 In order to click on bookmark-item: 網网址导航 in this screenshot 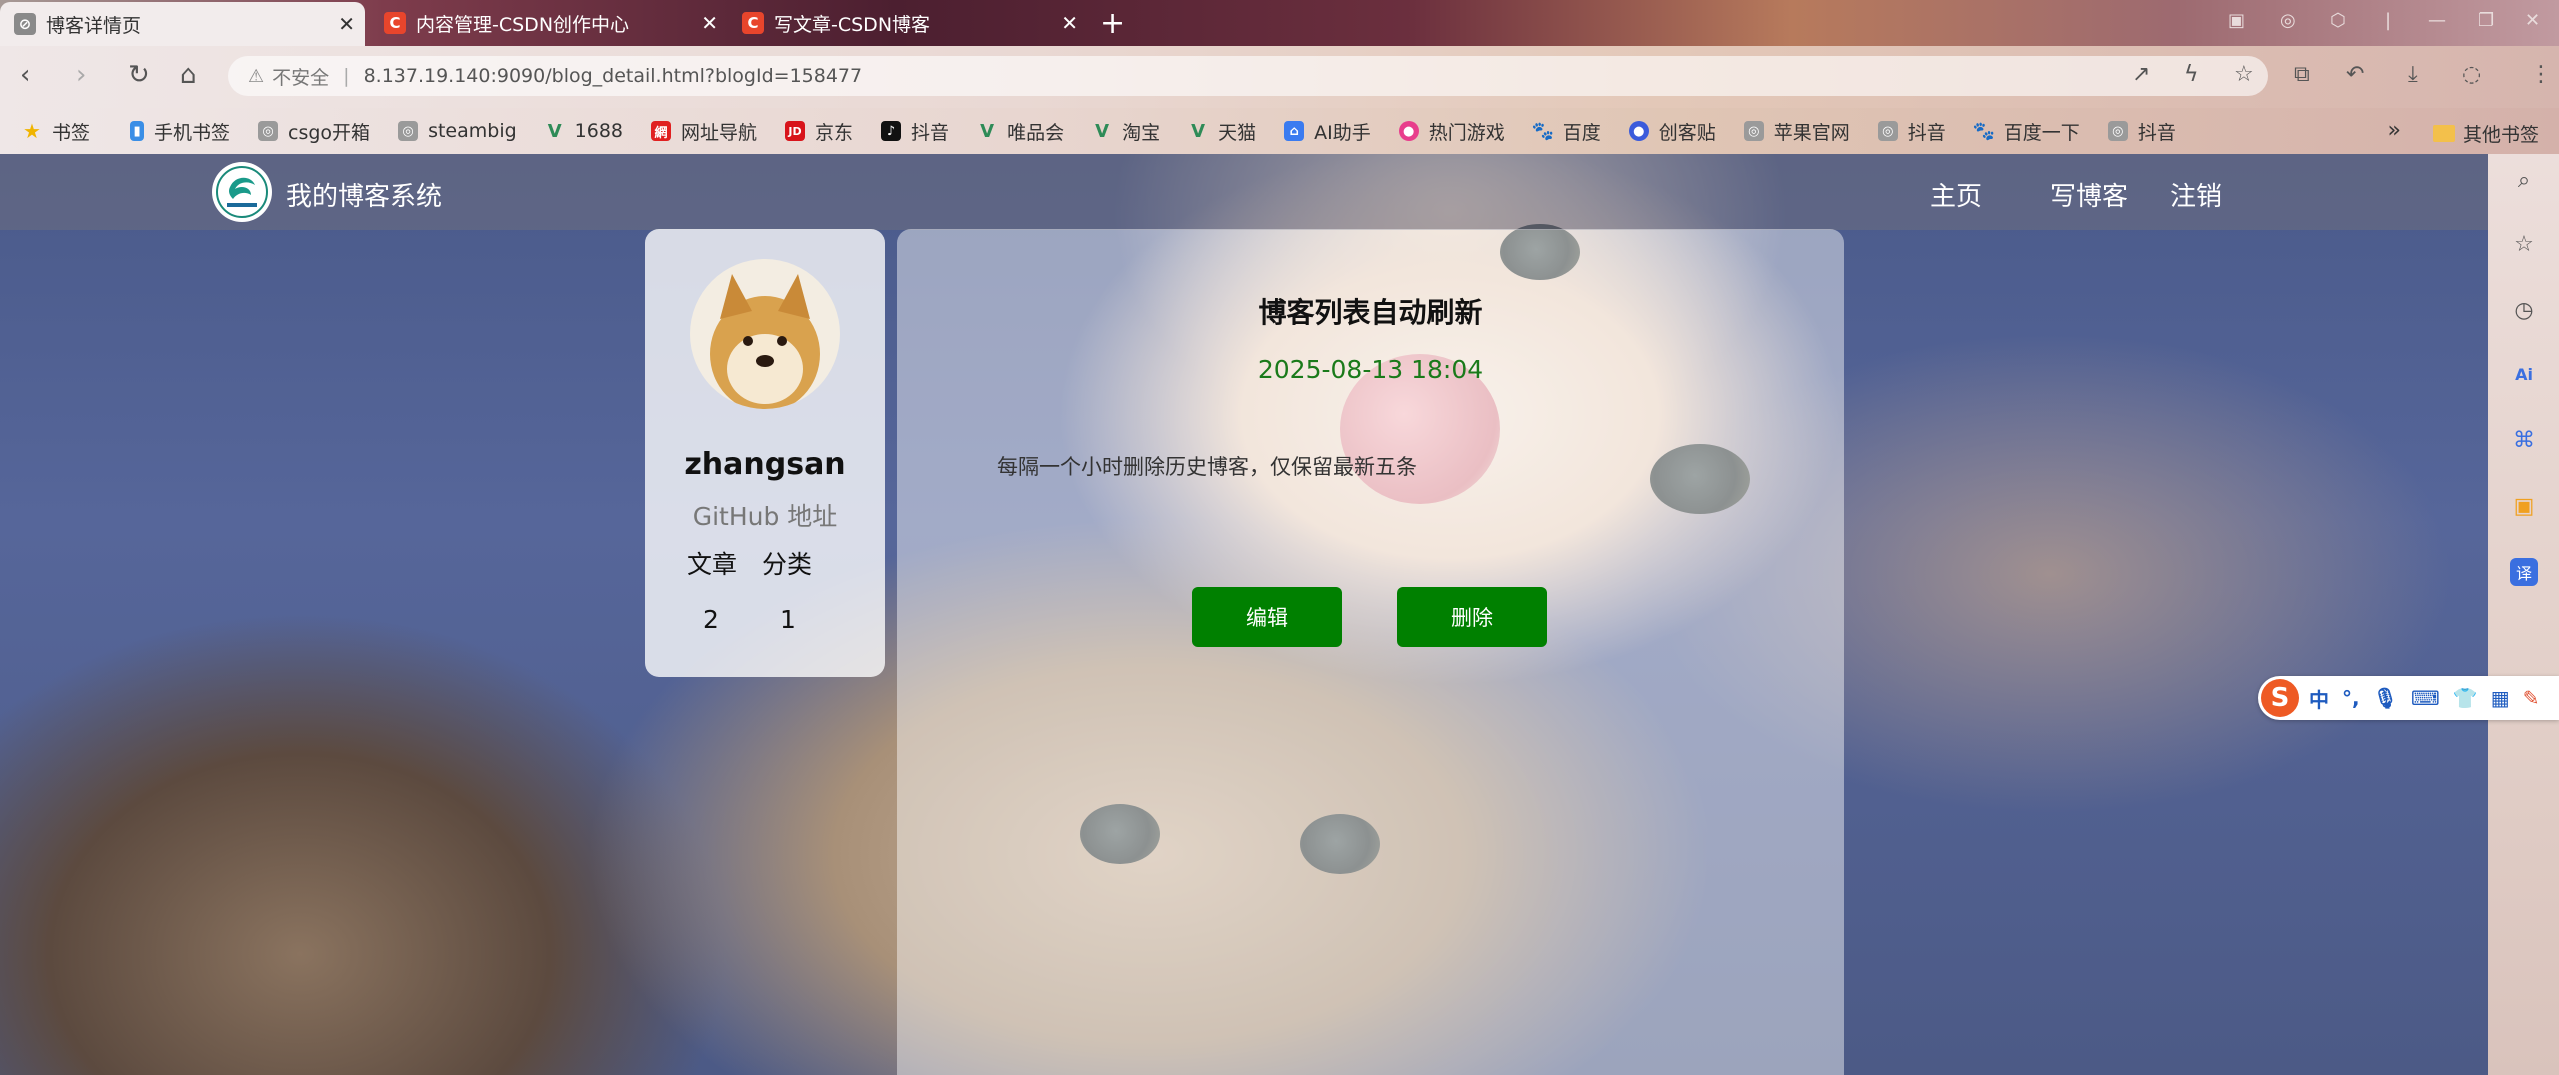, I will do `click(704, 131)`.